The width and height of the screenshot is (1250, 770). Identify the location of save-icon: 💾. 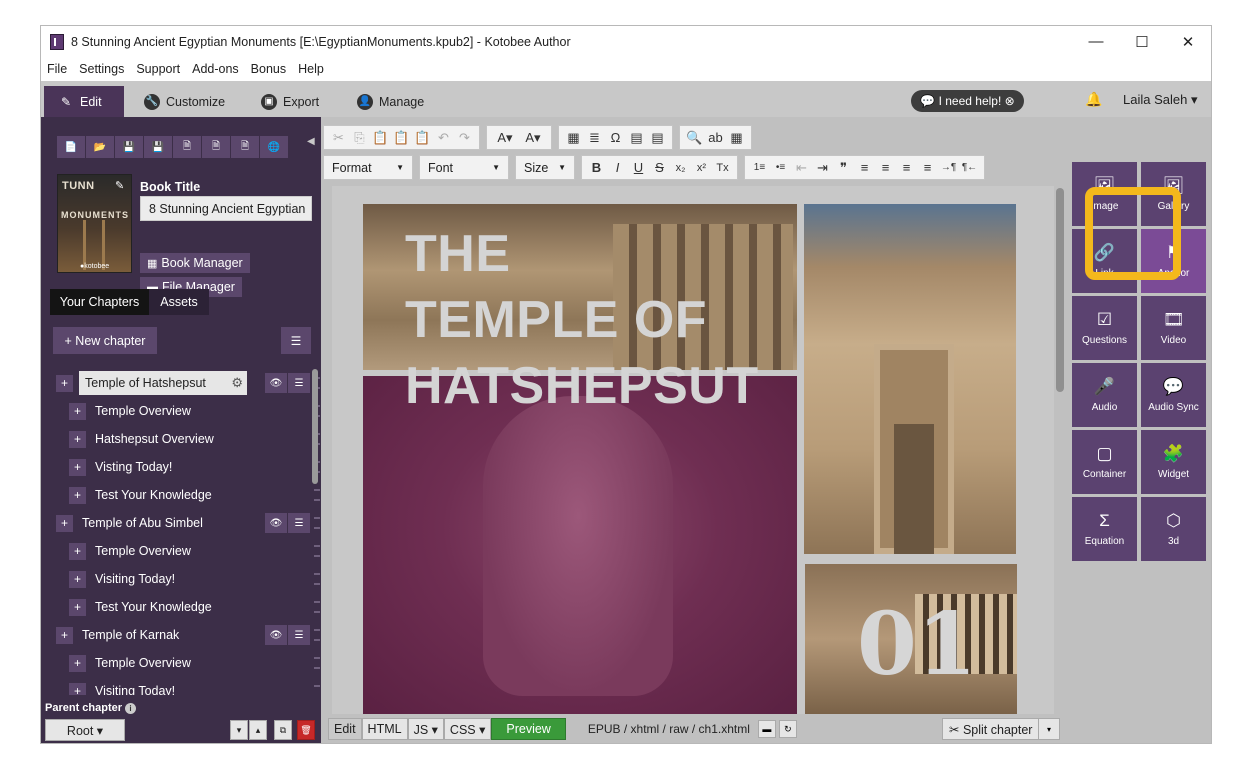
(129, 147).